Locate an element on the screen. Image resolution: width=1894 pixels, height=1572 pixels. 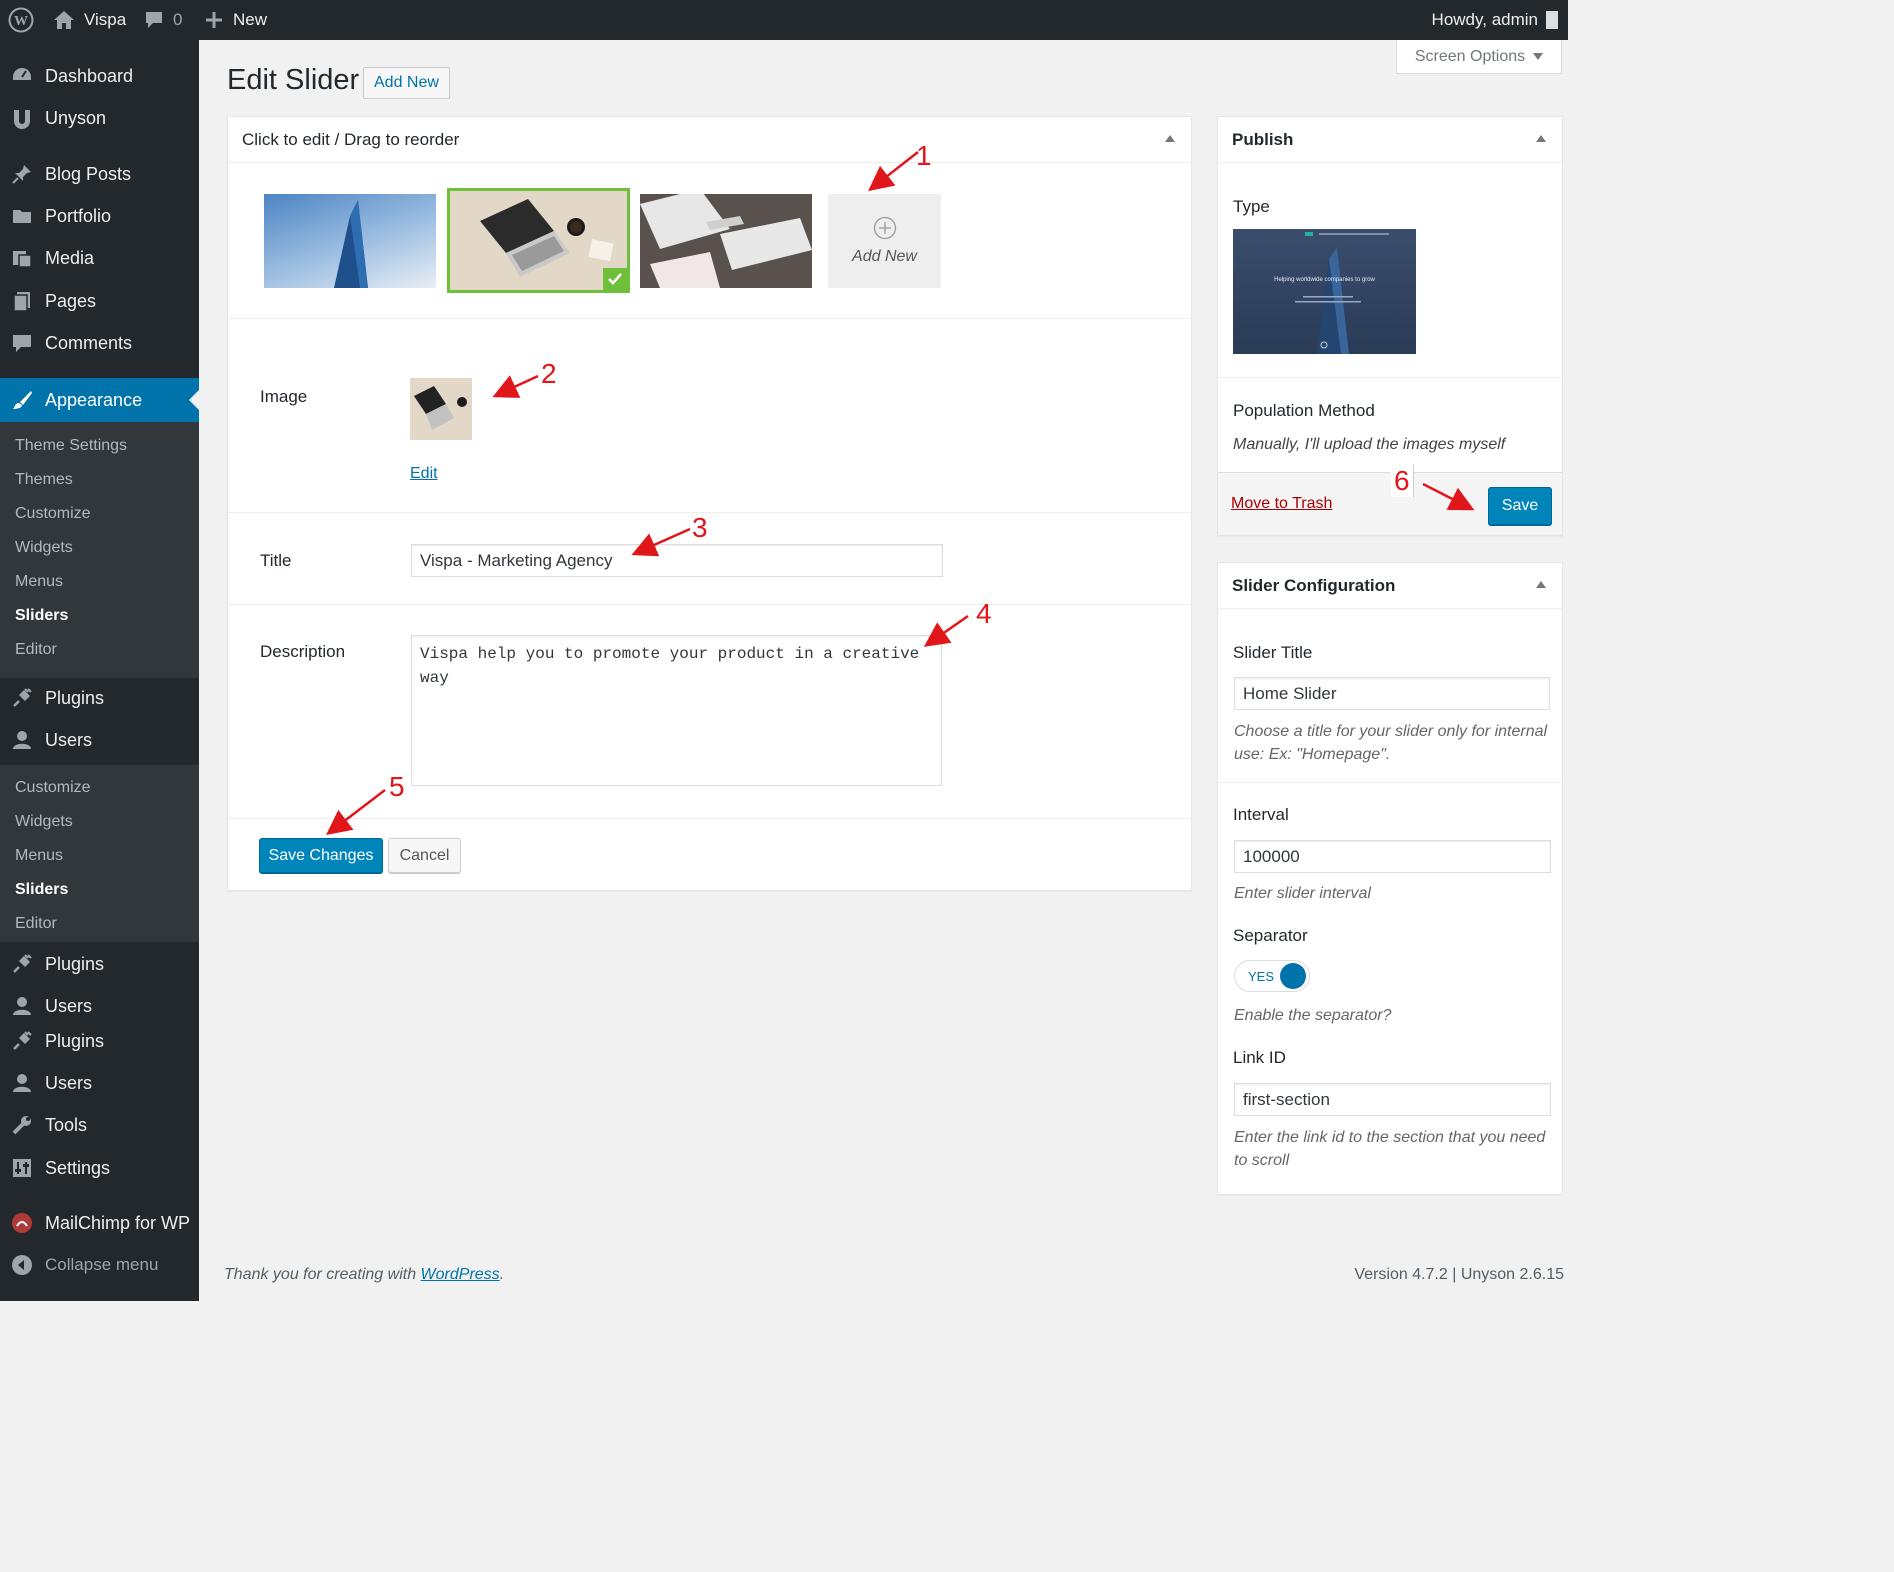
annotation-number-3: 3 is located at coordinates (700, 527).